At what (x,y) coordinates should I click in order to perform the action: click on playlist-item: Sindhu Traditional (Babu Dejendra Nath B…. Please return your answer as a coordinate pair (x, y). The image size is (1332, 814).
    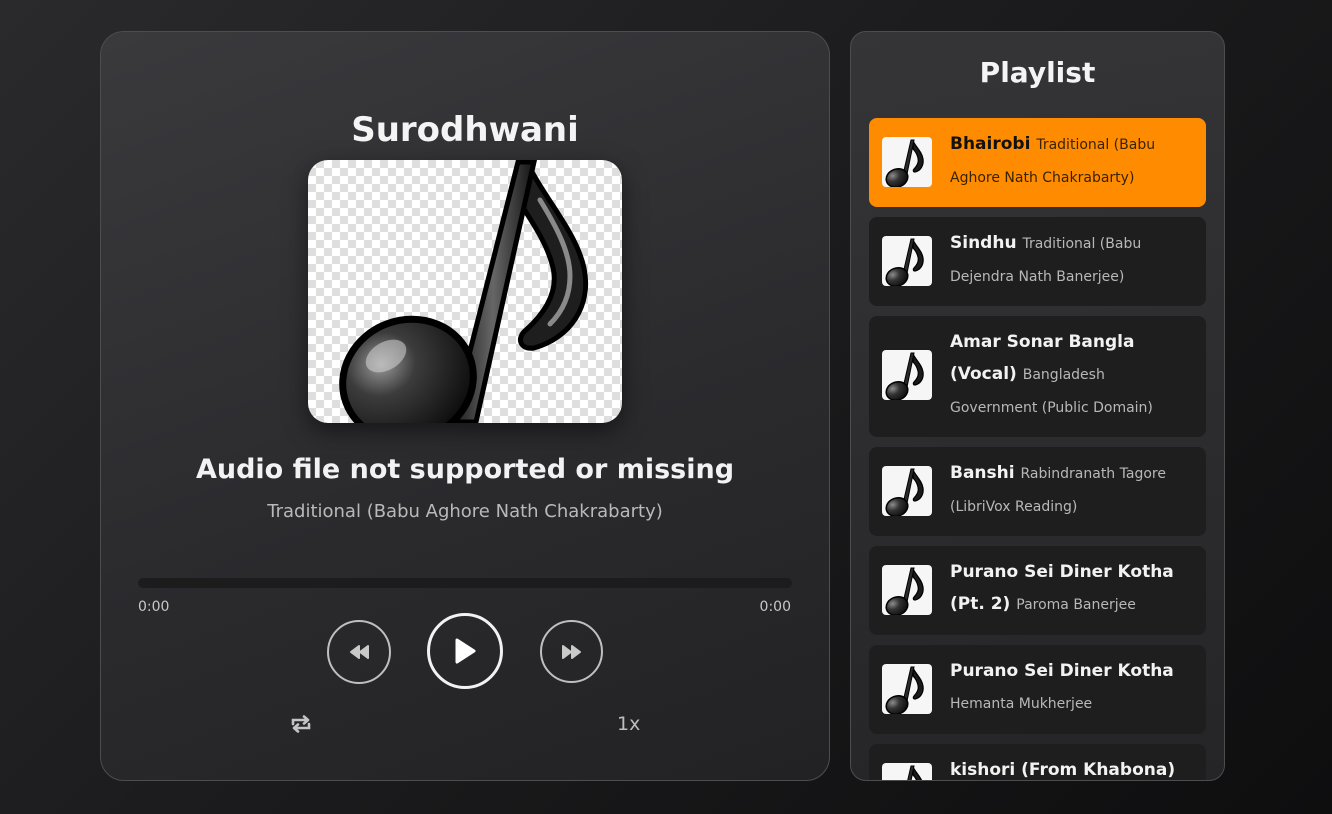
    Looking at the image, I should click on (1037, 261).